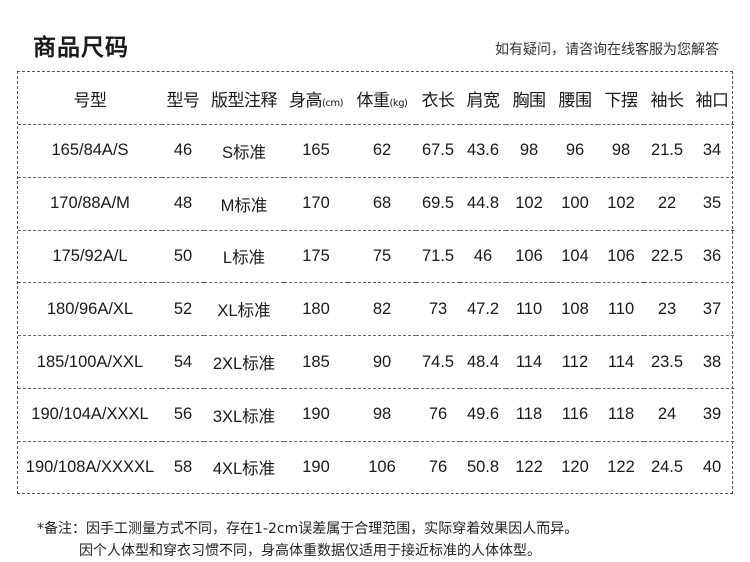 This screenshot has height=562, width=750. What do you see at coordinates (438, 309) in the screenshot?
I see `table-cell: 73` at bounding box center [438, 309].